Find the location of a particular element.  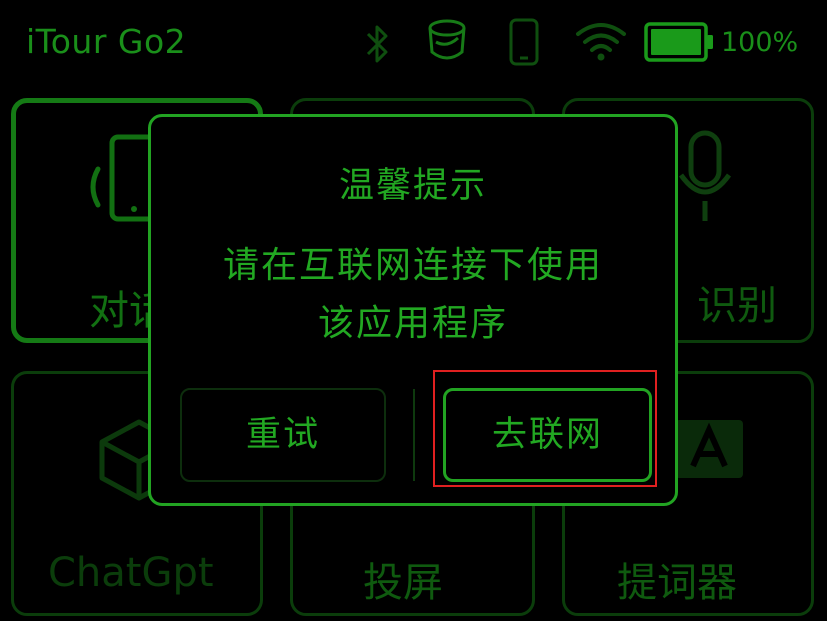

retry-button: 重试 is located at coordinates (283, 435).